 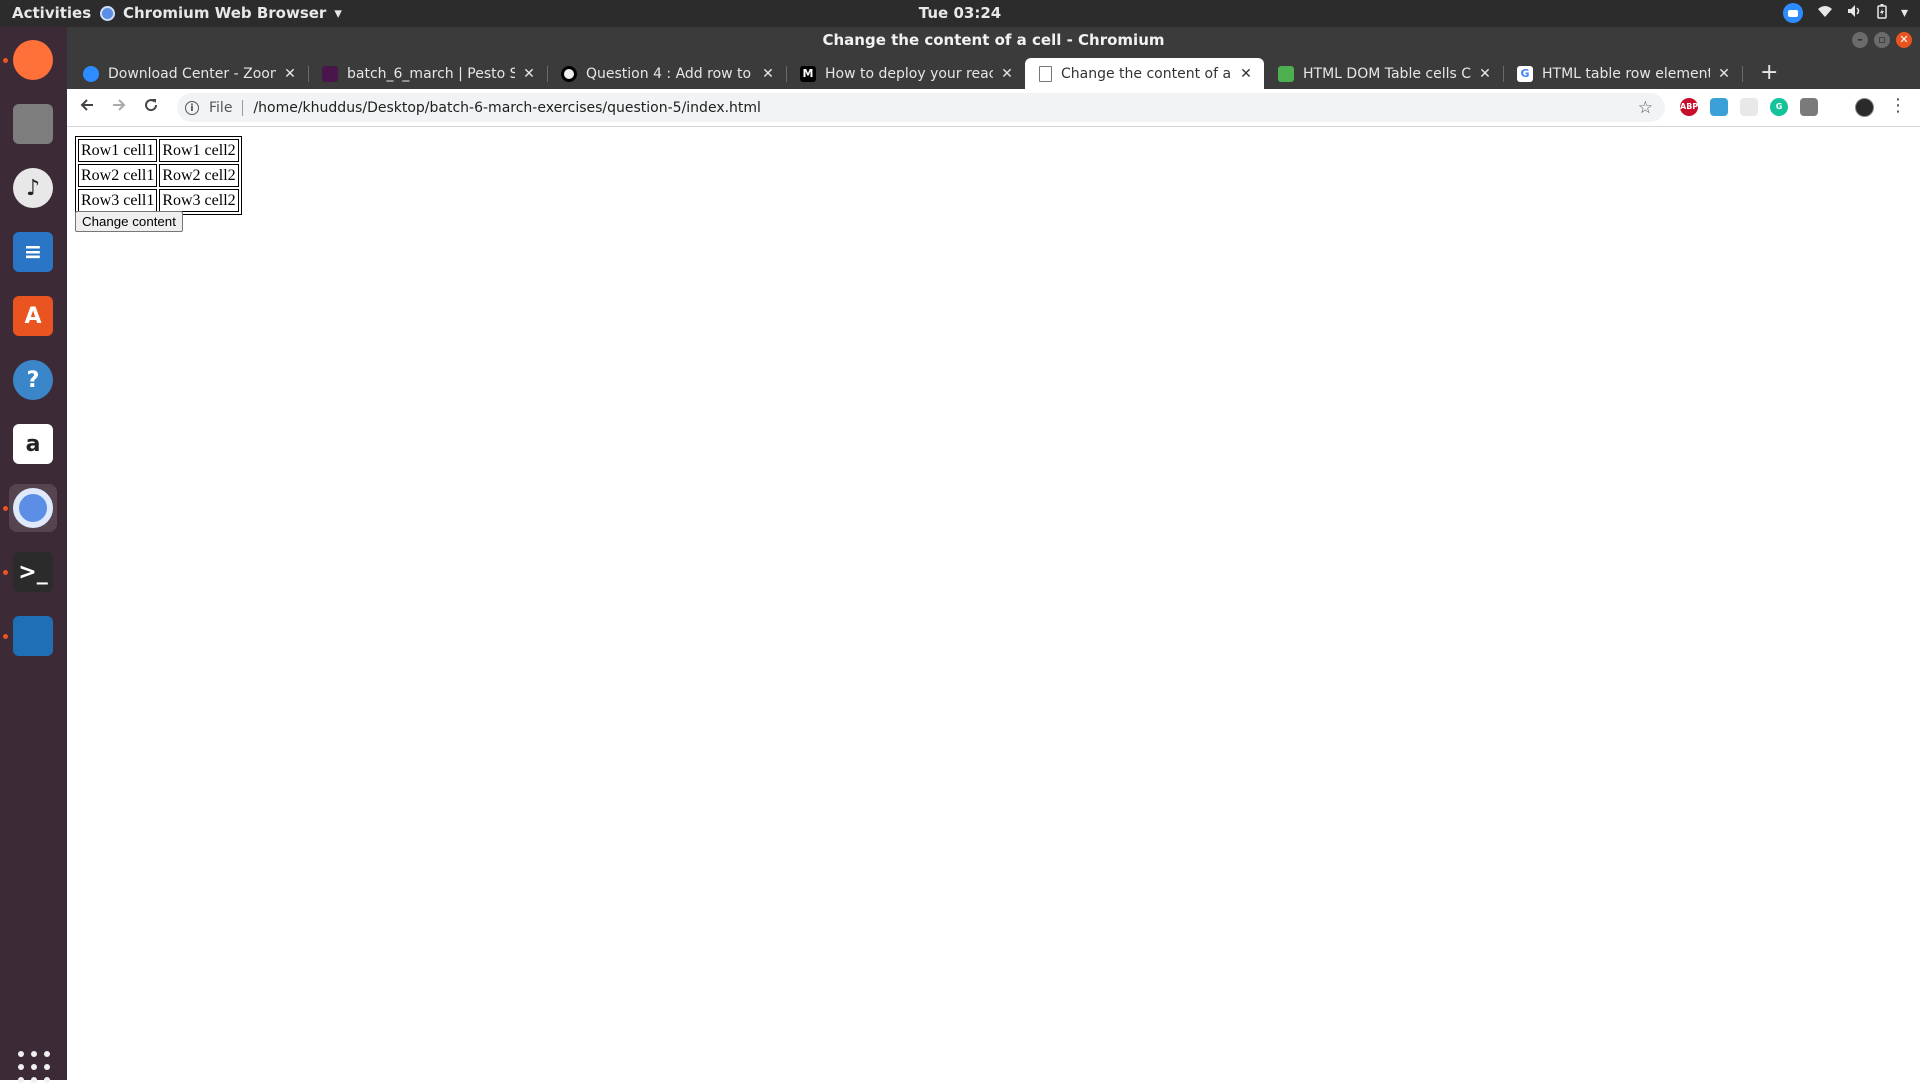 I want to click on tab-2: batch_6_march | Pesto Student ✕, so click(x=428, y=73).